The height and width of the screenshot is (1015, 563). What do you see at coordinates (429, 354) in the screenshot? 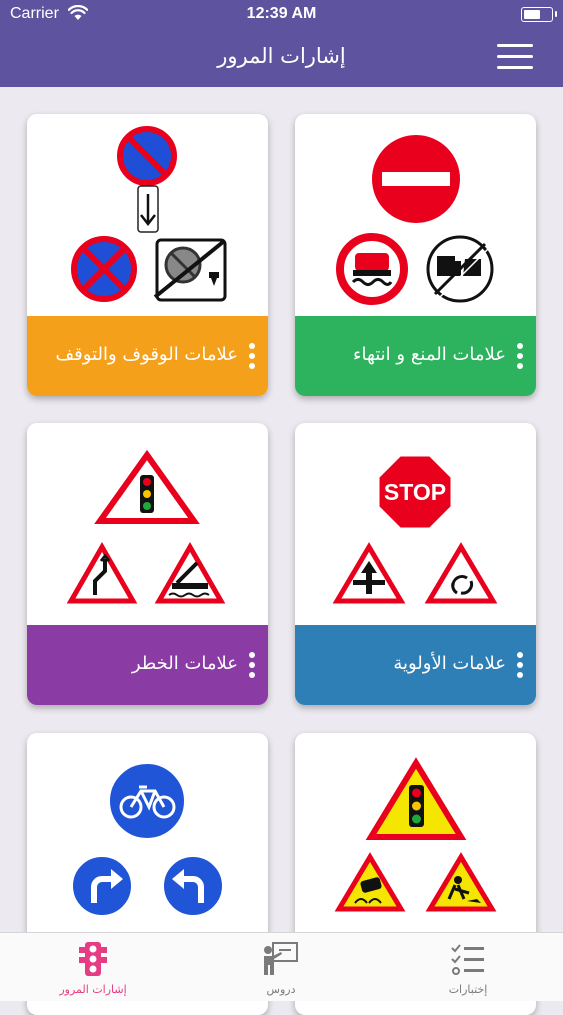
I see `card-label: علامات المنع و انتهاء` at bounding box center [429, 354].